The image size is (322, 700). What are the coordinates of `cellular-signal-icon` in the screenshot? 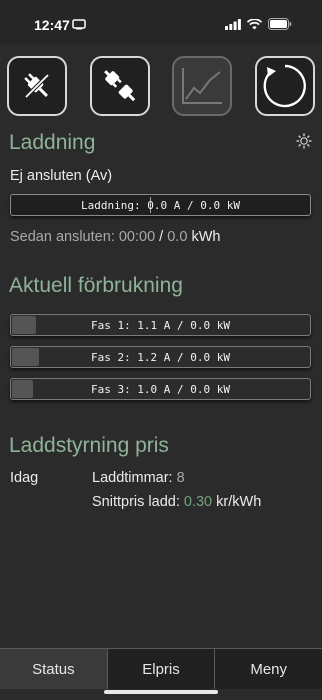 It's located at (233, 24).